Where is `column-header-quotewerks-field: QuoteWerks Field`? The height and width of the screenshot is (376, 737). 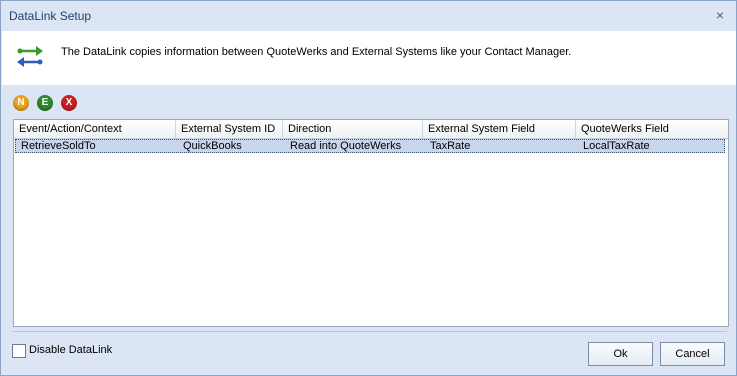
column-header-quotewerks-field: QuoteWerks Field is located at coordinates (652, 129).